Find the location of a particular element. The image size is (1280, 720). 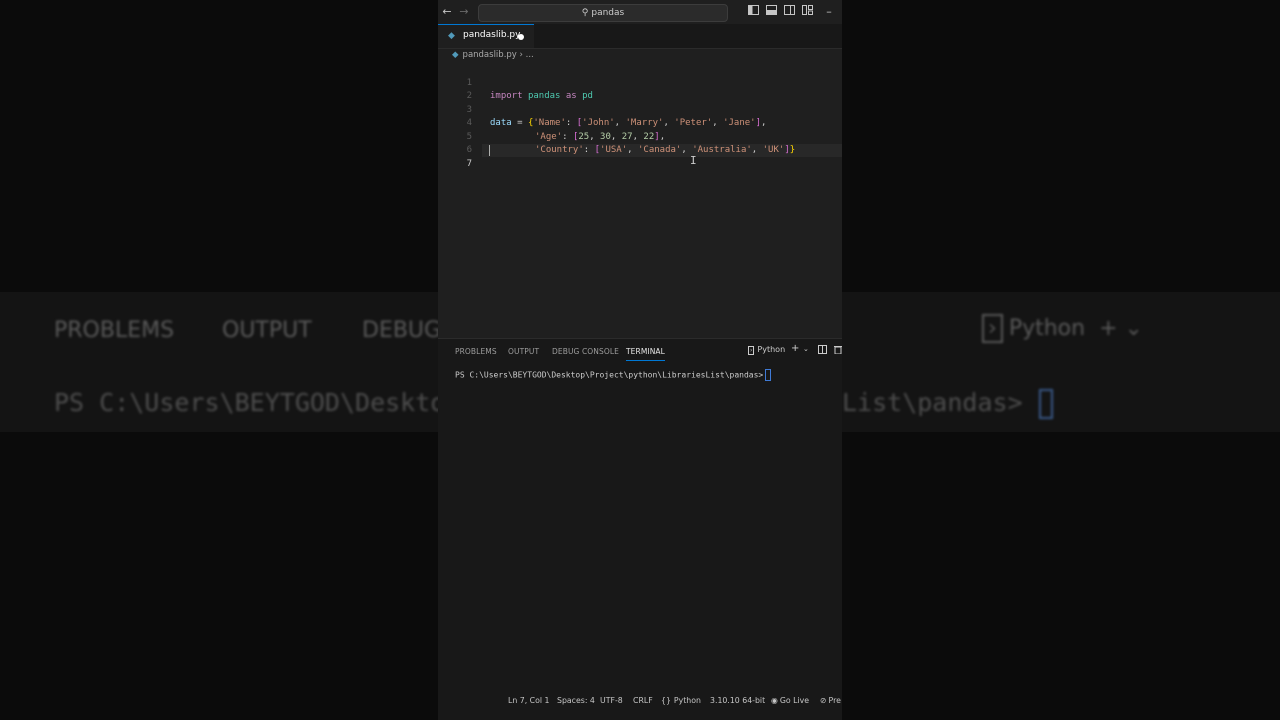

status-eol: CRLF is located at coordinates (643, 700).